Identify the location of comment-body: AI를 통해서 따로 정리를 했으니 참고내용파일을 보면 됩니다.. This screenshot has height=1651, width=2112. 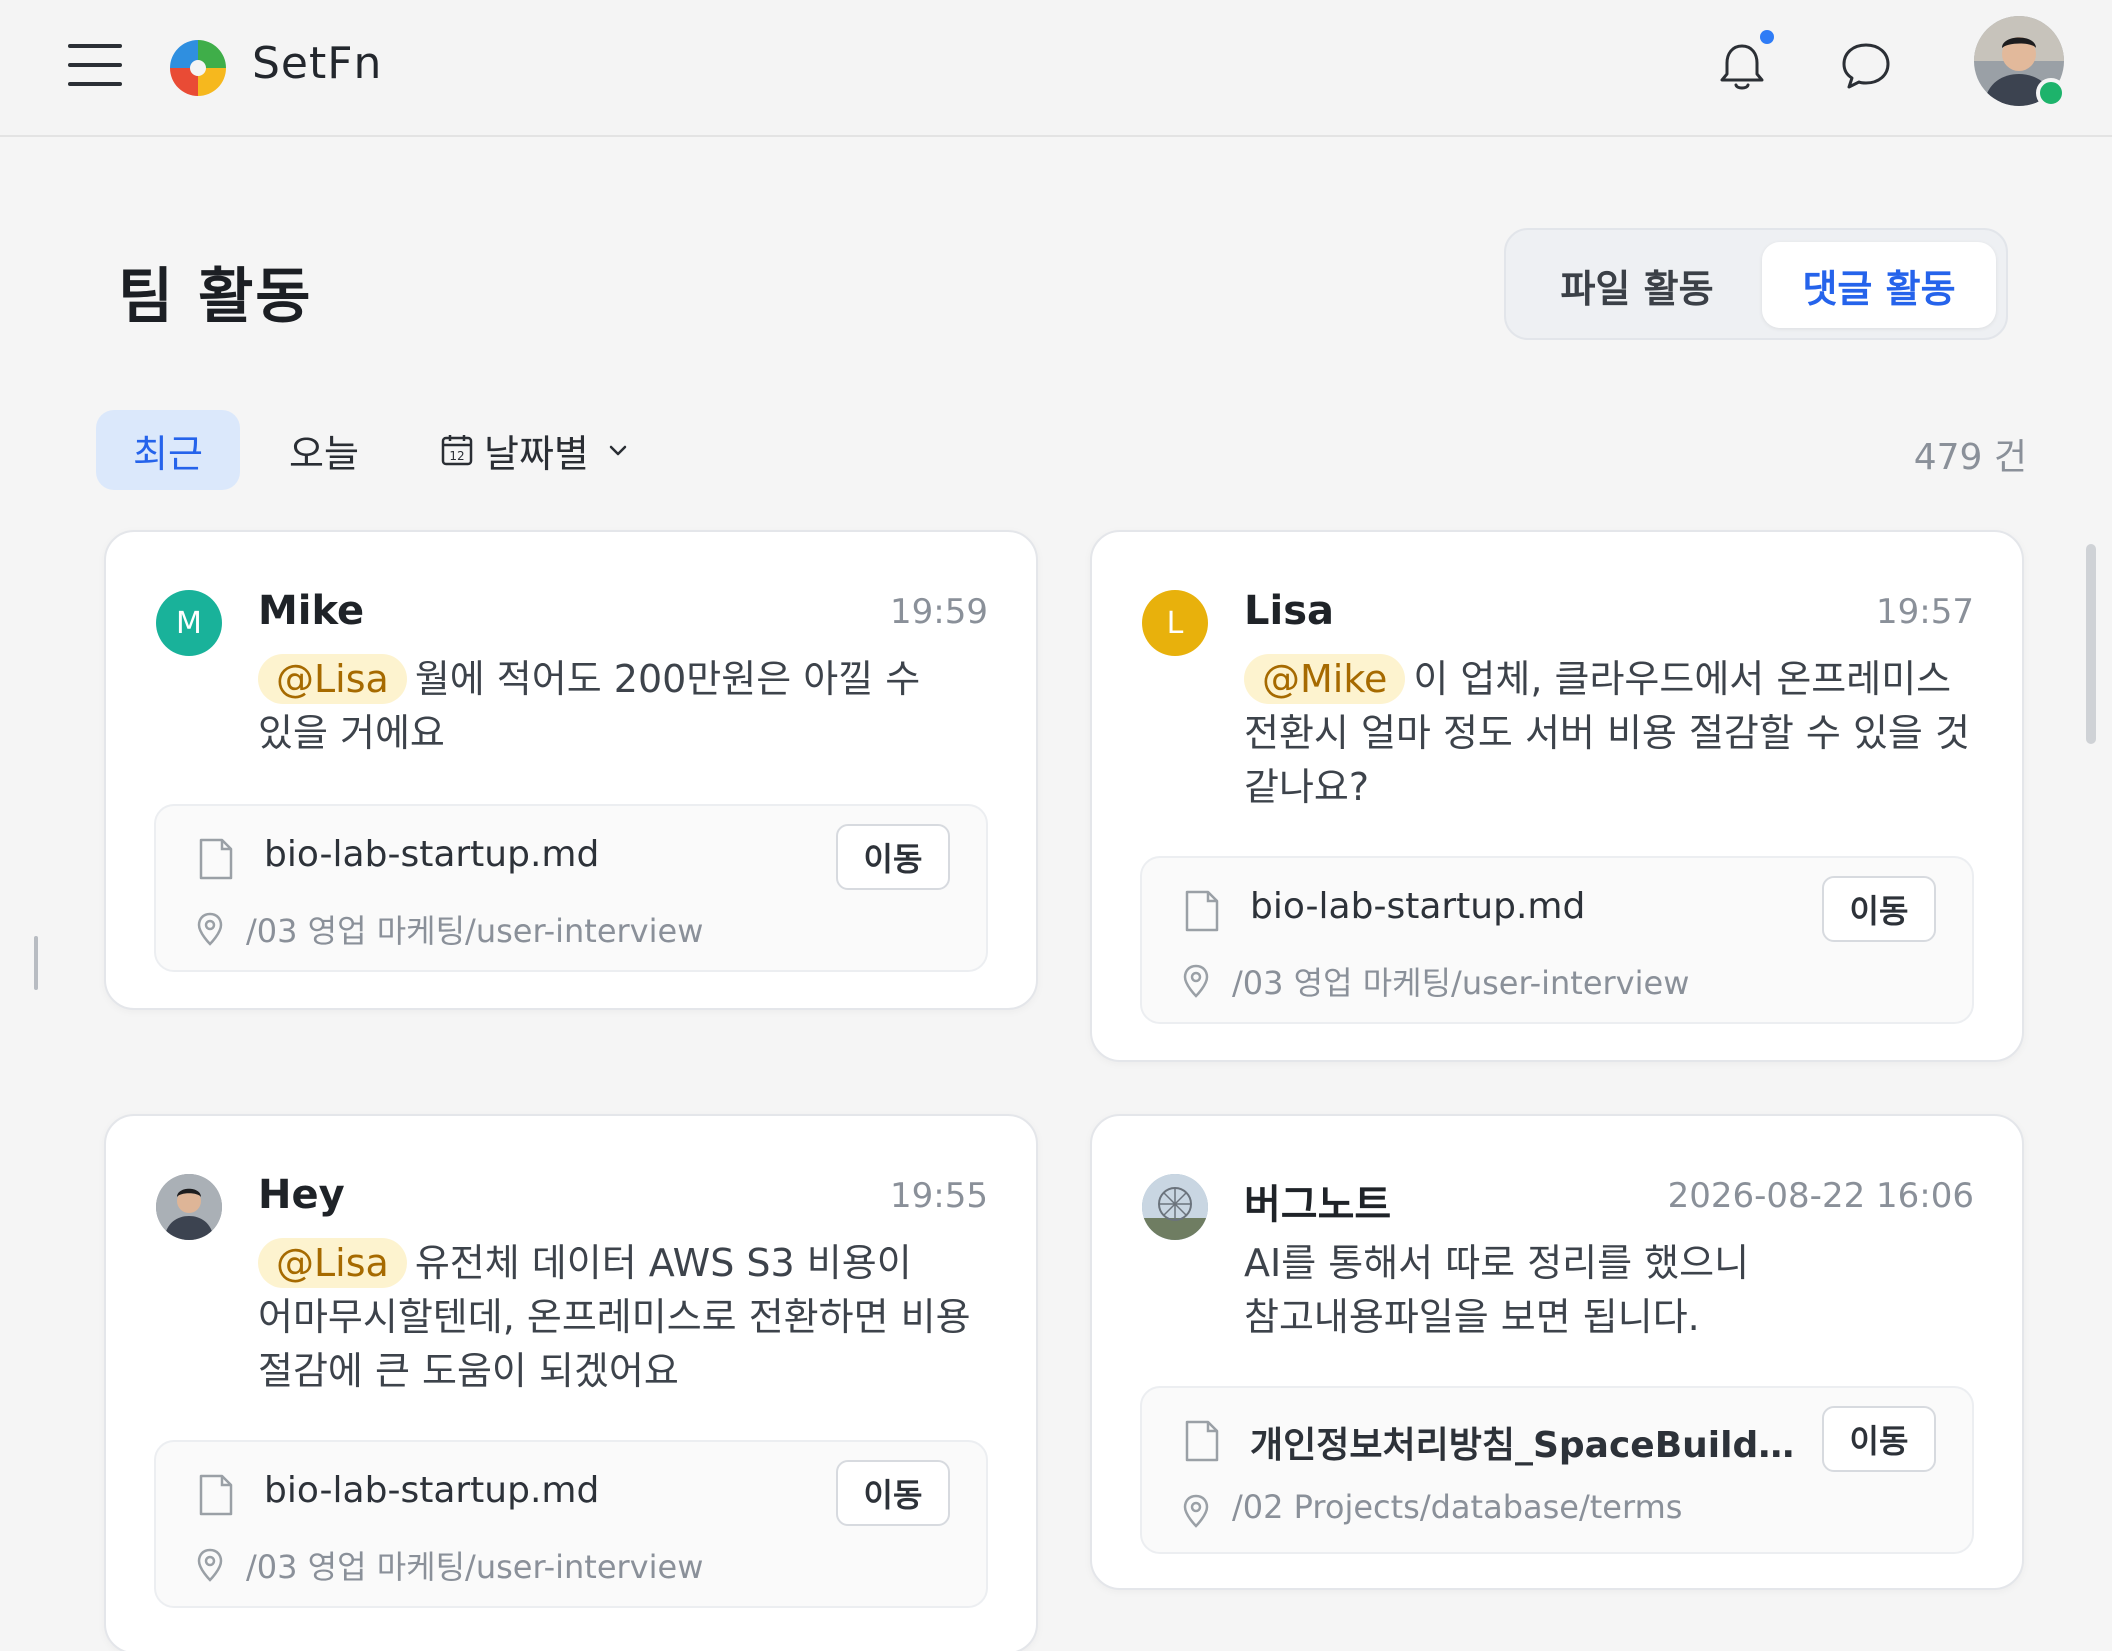
(1497, 1290).